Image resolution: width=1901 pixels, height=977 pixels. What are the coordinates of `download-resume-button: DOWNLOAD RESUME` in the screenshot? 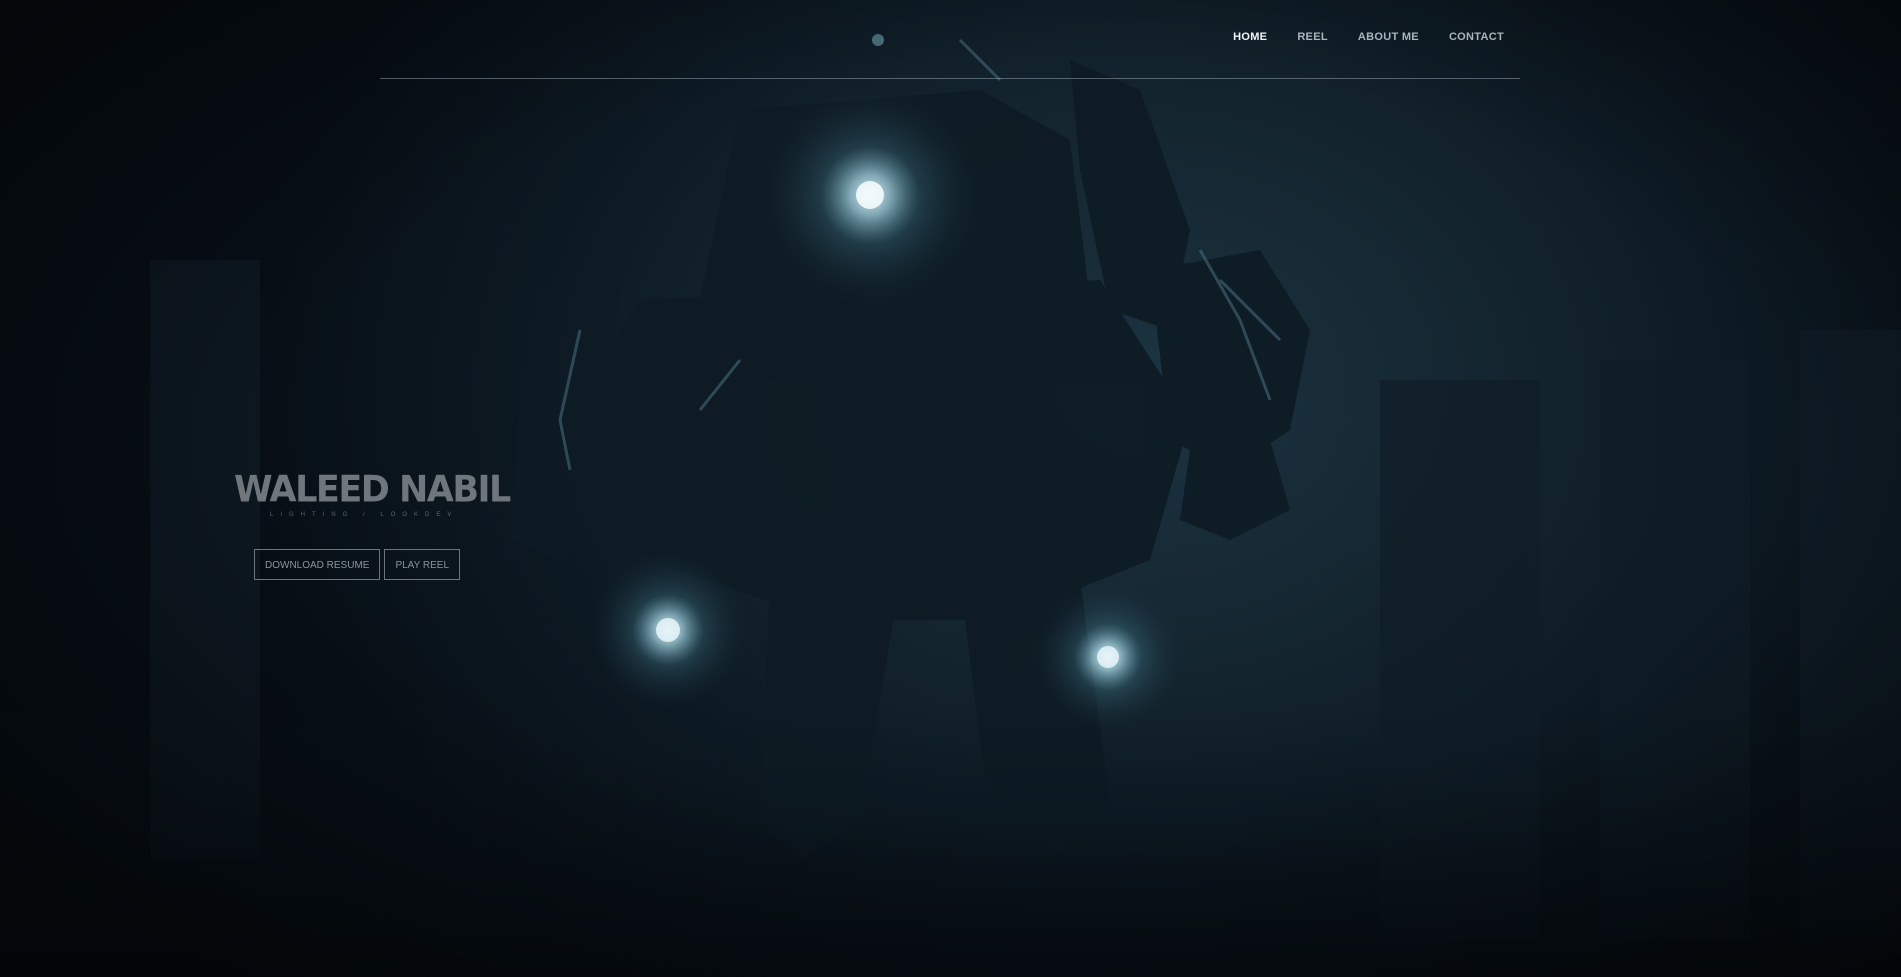 It's located at (317, 564).